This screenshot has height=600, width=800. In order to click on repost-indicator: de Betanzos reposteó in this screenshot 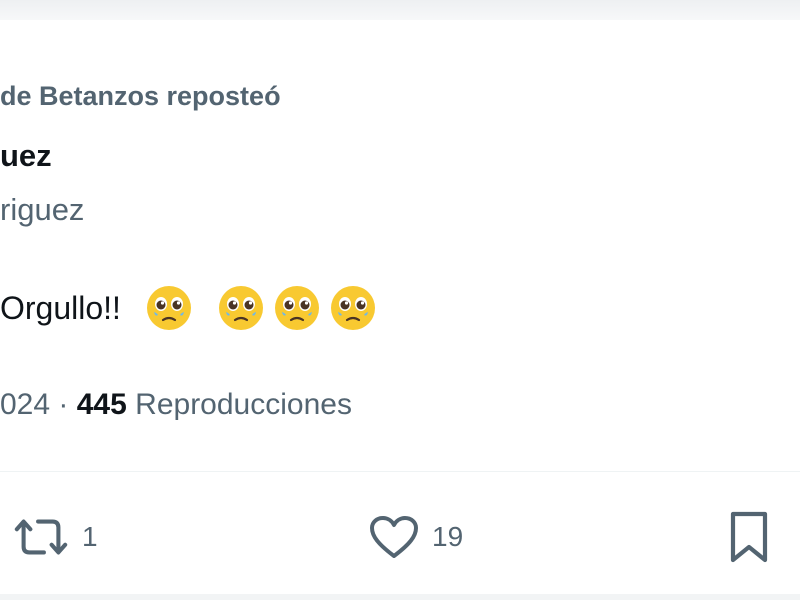, I will do `click(140, 96)`.